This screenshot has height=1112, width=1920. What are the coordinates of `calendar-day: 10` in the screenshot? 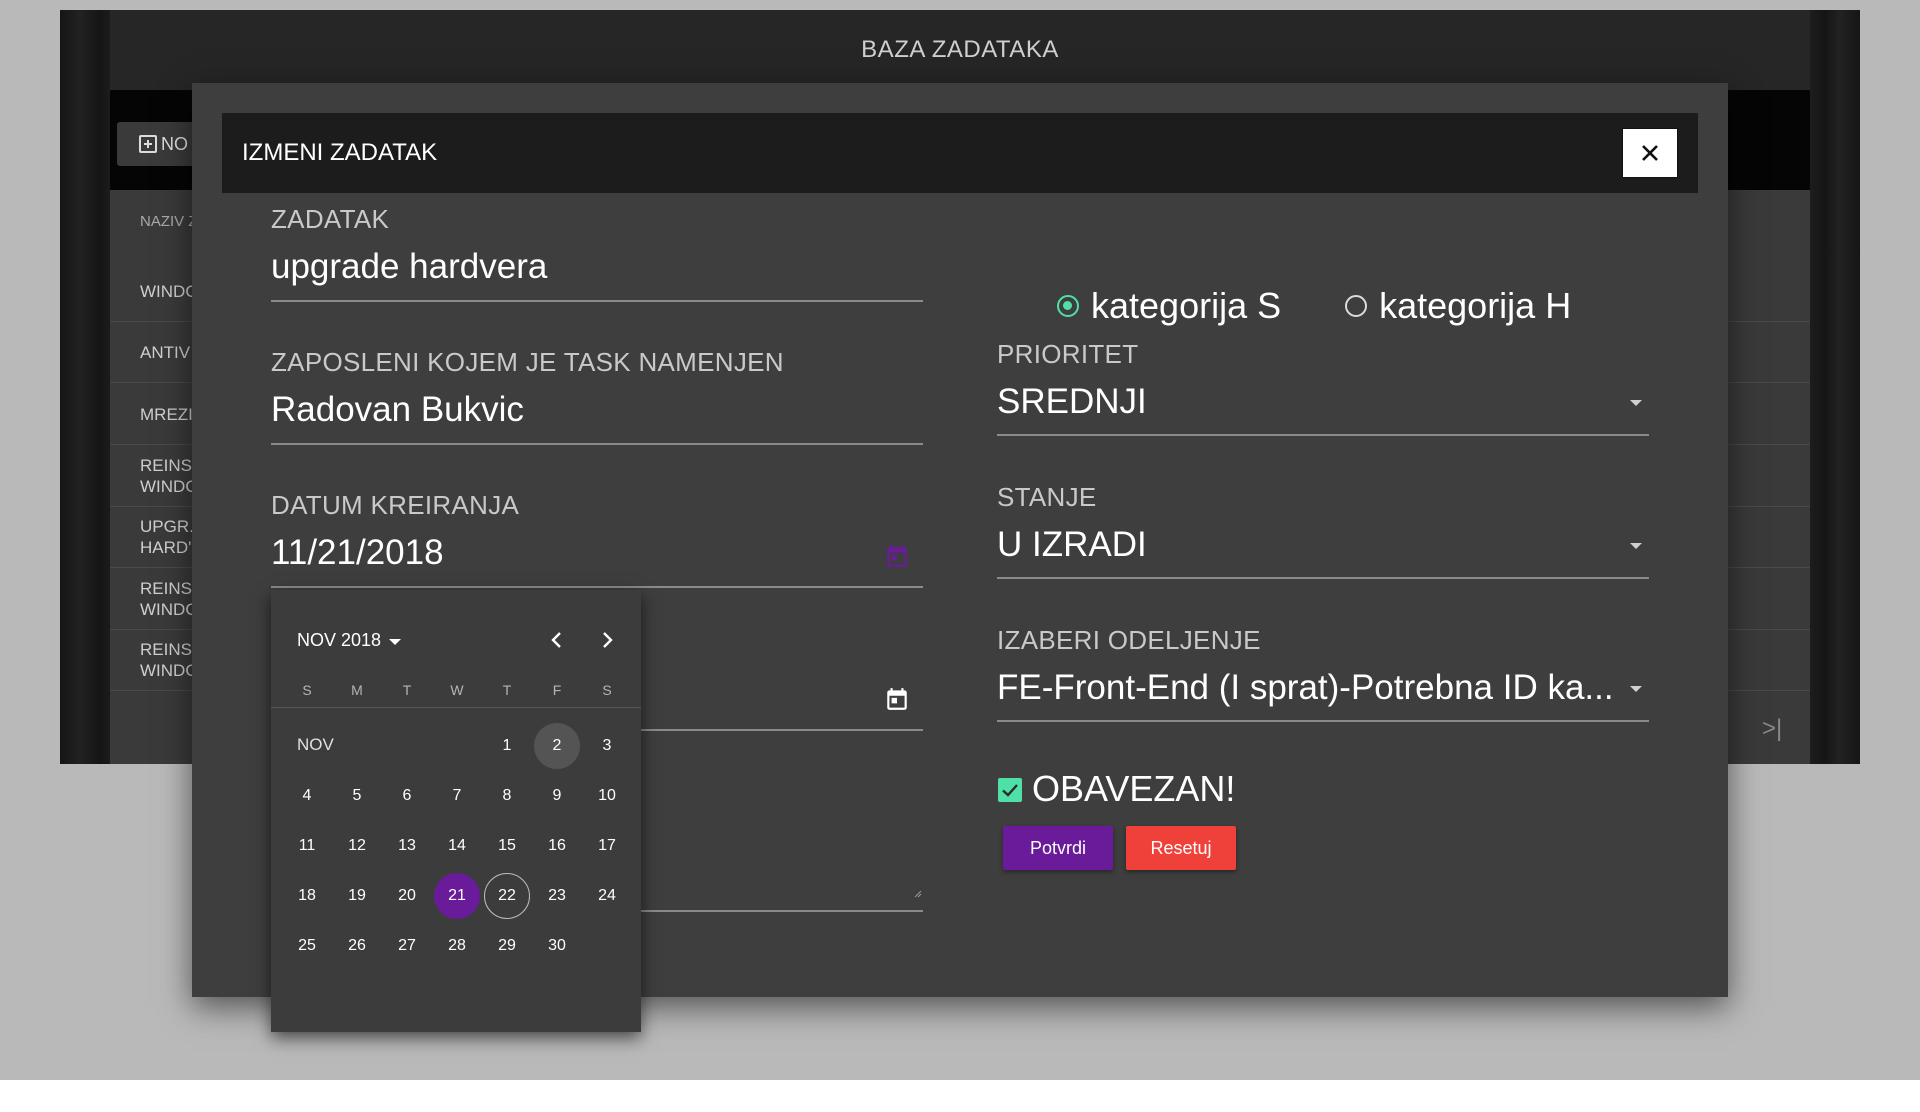 It's located at (607, 796).